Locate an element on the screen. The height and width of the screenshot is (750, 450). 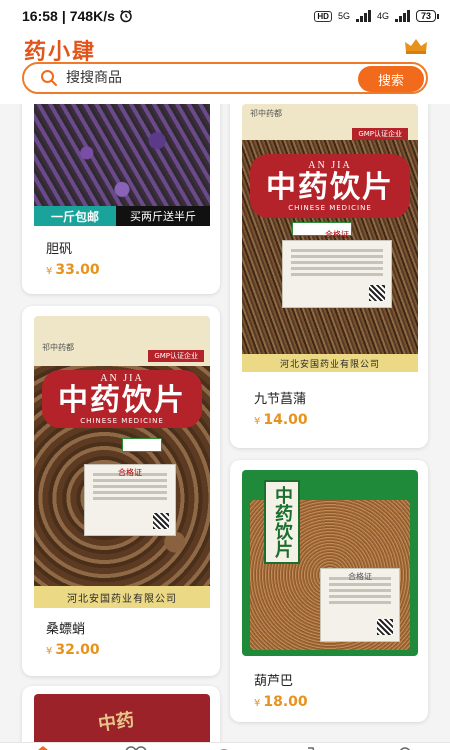
product-name: 桑螵蛸 is located at coordinates (66, 629).